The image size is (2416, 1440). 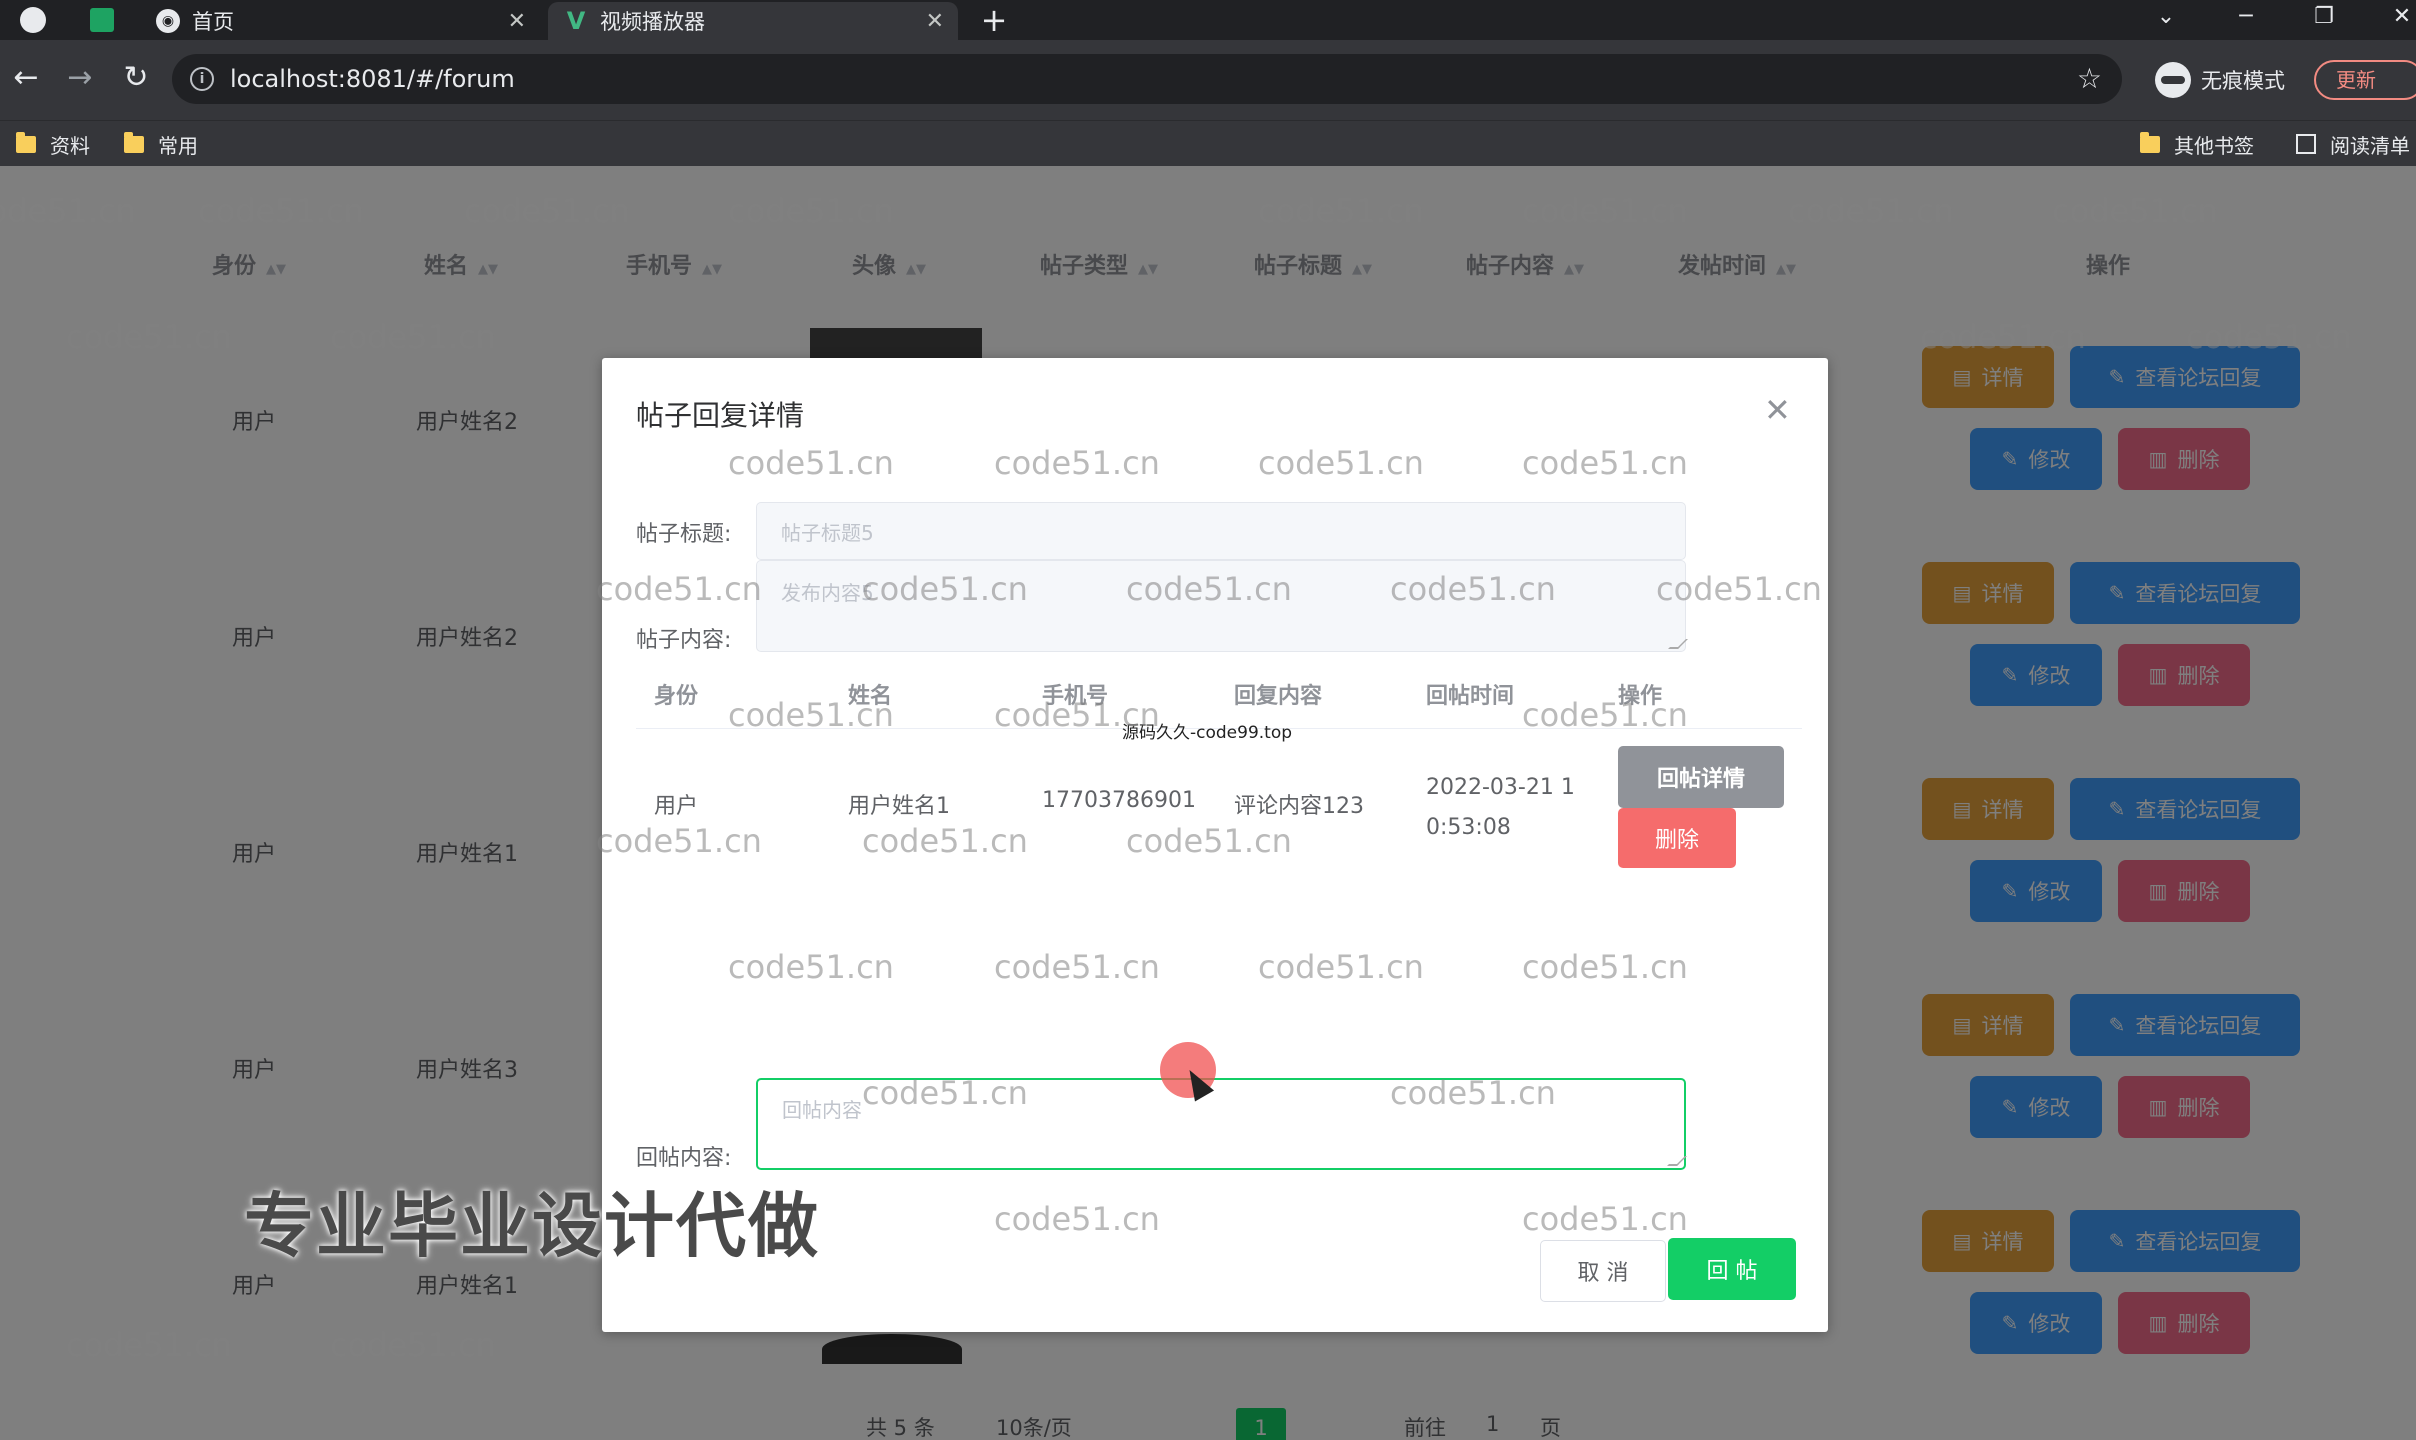 What do you see at coordinates (80, 78) in the screenshot?
I see `forward-button: →` at bounding box center [80, 78].